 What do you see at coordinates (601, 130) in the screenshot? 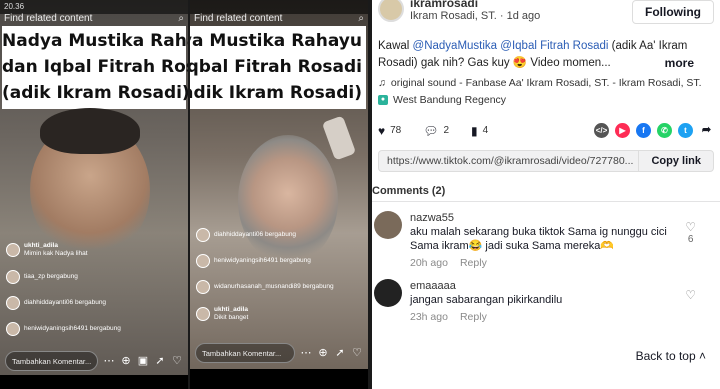
I see `embed-icon: </>` at bounding box center [601, 130].